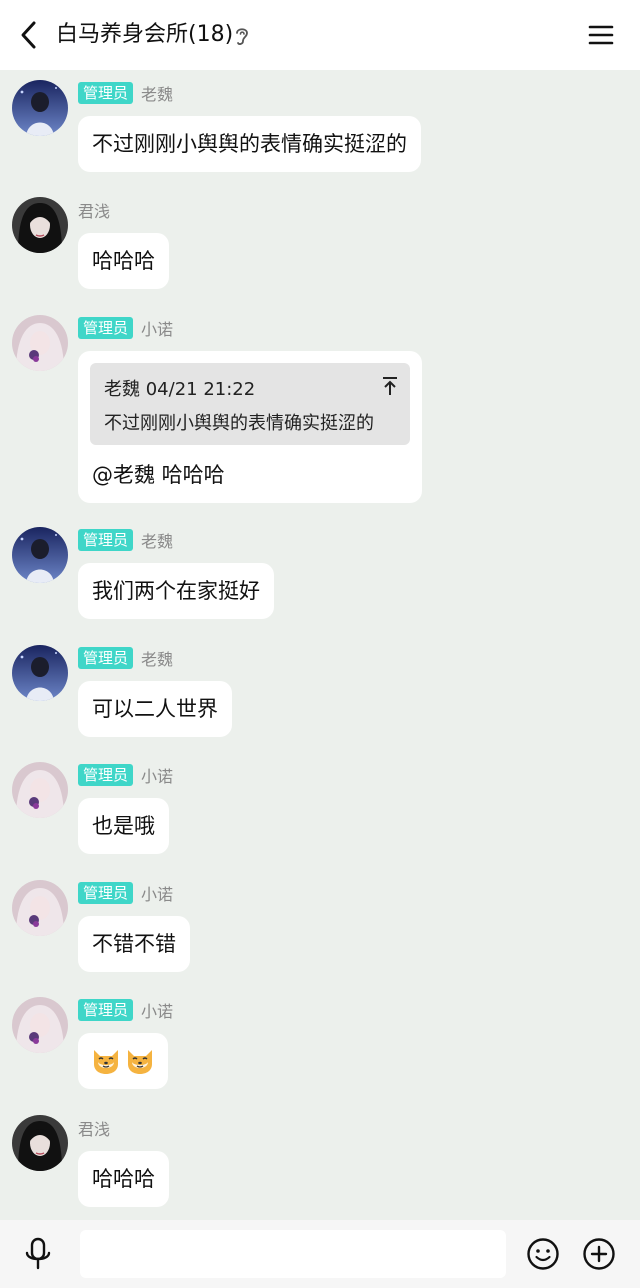  I want to click on back-button, so click(28, 35).